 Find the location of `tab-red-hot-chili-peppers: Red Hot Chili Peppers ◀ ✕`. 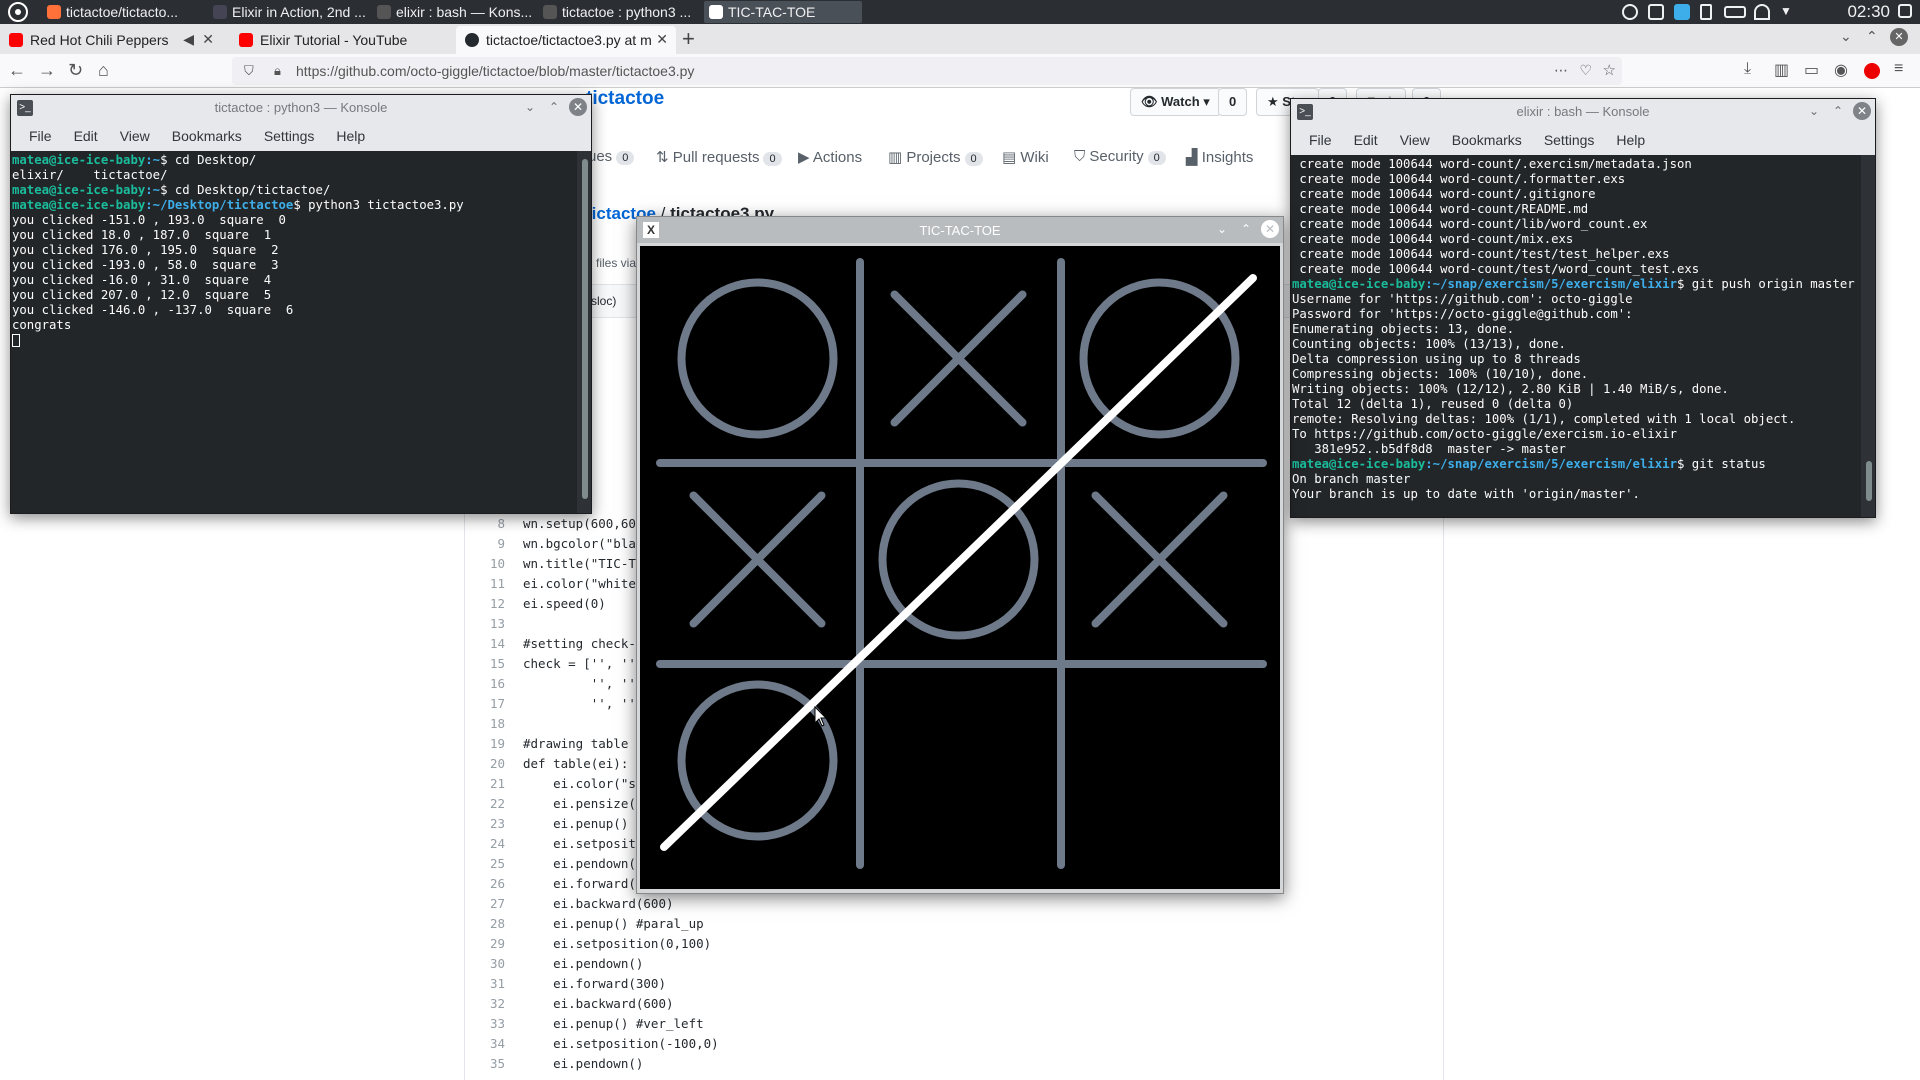

tab-red-hot-chili-peppers: Red Hot Chili Peppers ◀ ✕ is located at coordinates (111, 40).